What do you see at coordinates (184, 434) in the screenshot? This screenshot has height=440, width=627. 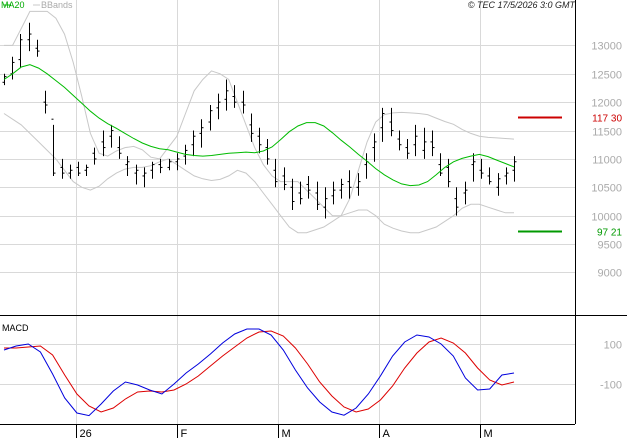 I see `x-tick-label: F` at bounding box center [184, 434].